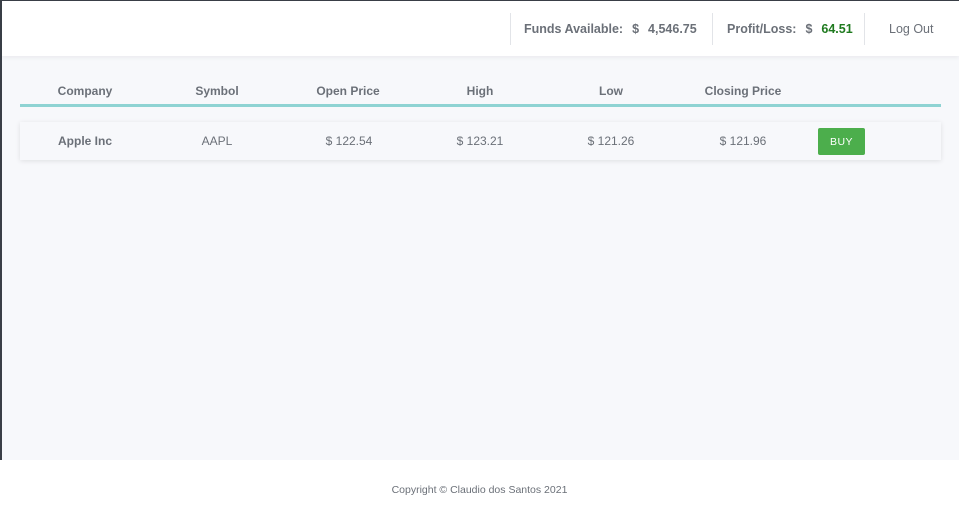 The height and width of the screenshot is (517, 959). Describe the element at coordinates (841, 141) in the screenshot. I see `buy-button: BUY` at that location.